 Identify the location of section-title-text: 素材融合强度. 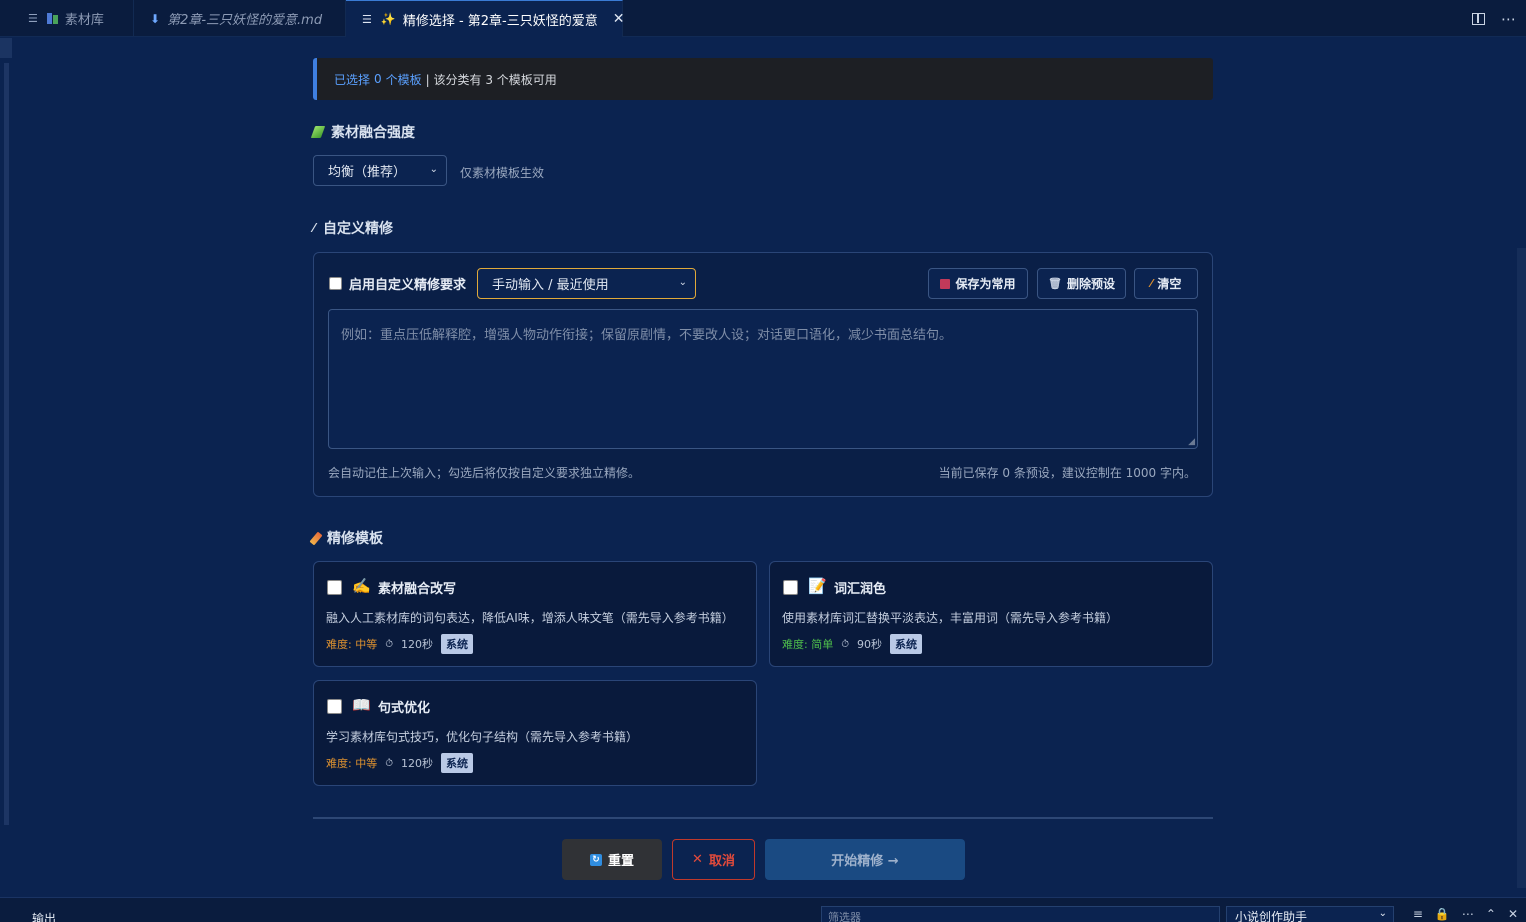
(373, 133).